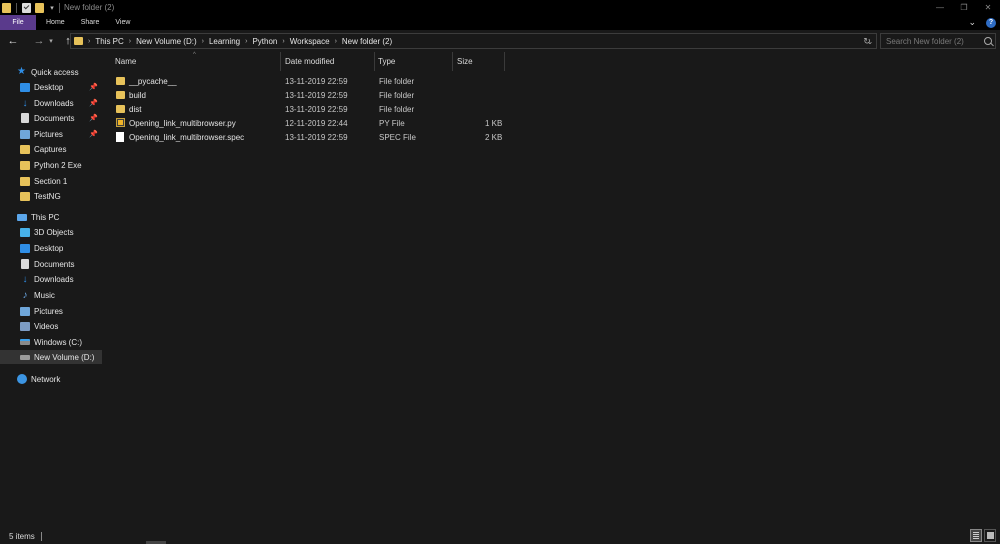  What do you see at coordinates (135, 109) in the screenshot?
I see `file-name: dist` at bounding box center [135, 109].